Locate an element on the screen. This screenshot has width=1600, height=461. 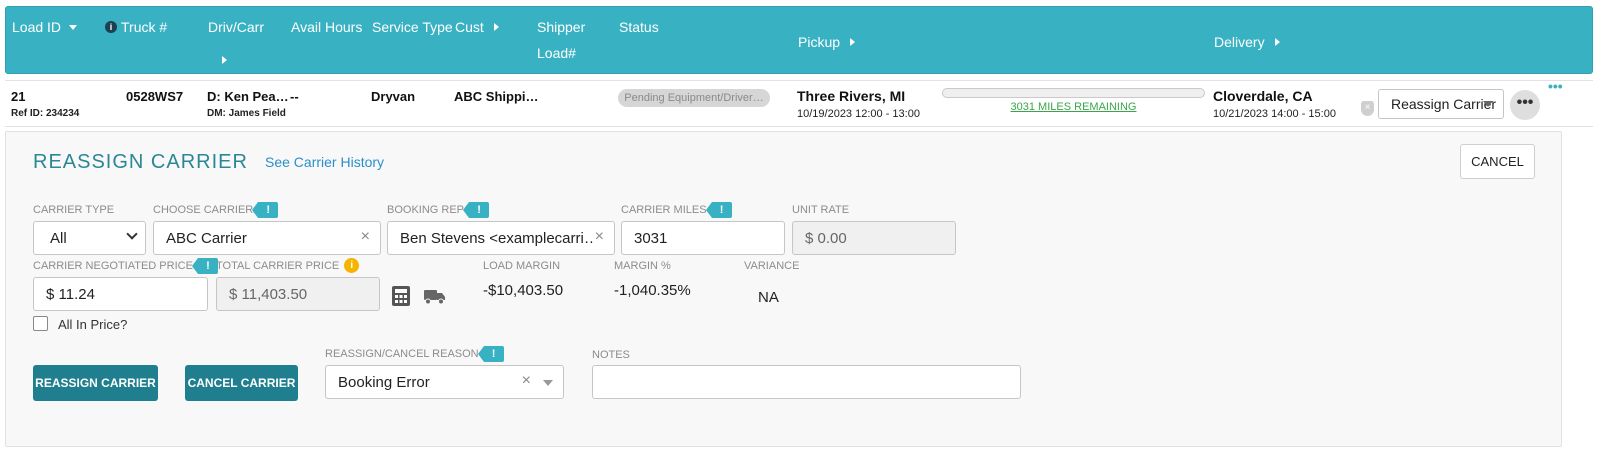
total-carrier-price-field: $ 11,403.50 is located at coordinates (298, 294).